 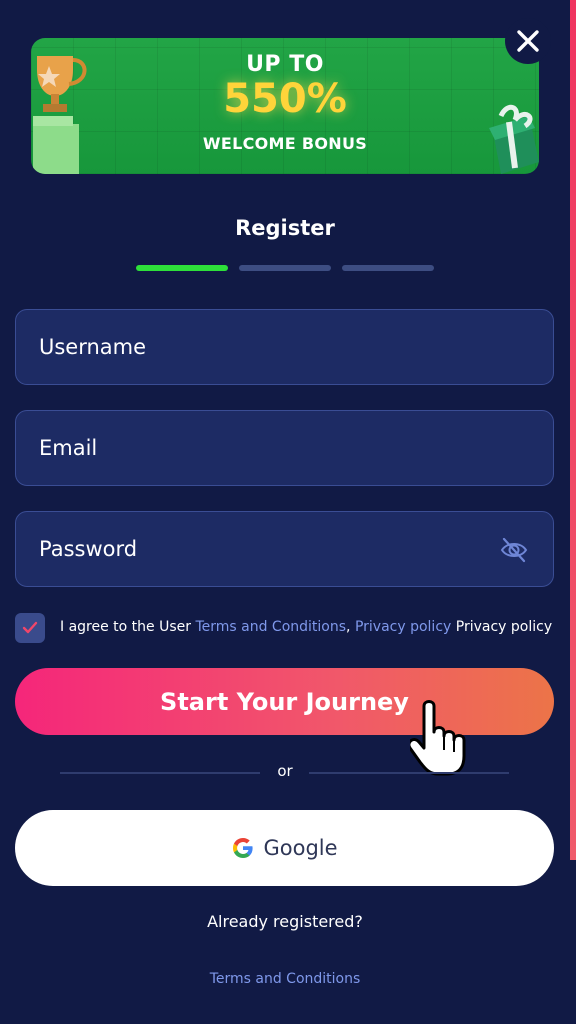 I want to click on checkmark-icon, so click(x=30, y=627).